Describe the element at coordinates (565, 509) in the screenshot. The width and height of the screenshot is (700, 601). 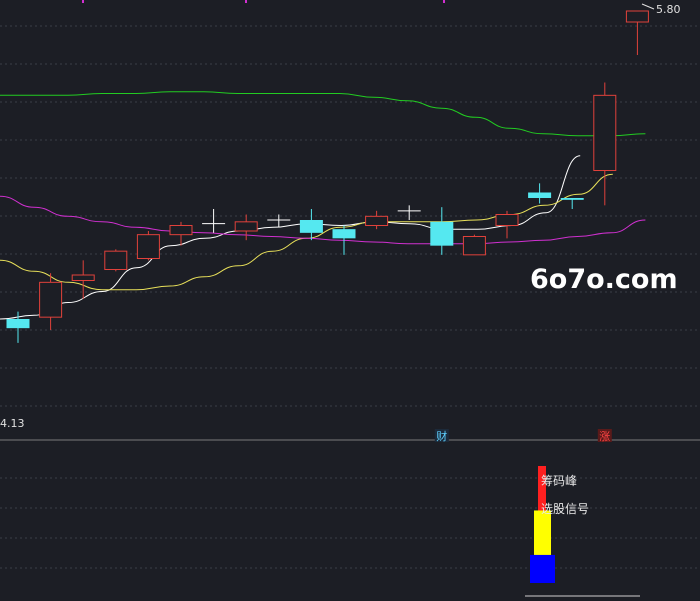
I see `legend-stock-signal: 选股信号` at that location.